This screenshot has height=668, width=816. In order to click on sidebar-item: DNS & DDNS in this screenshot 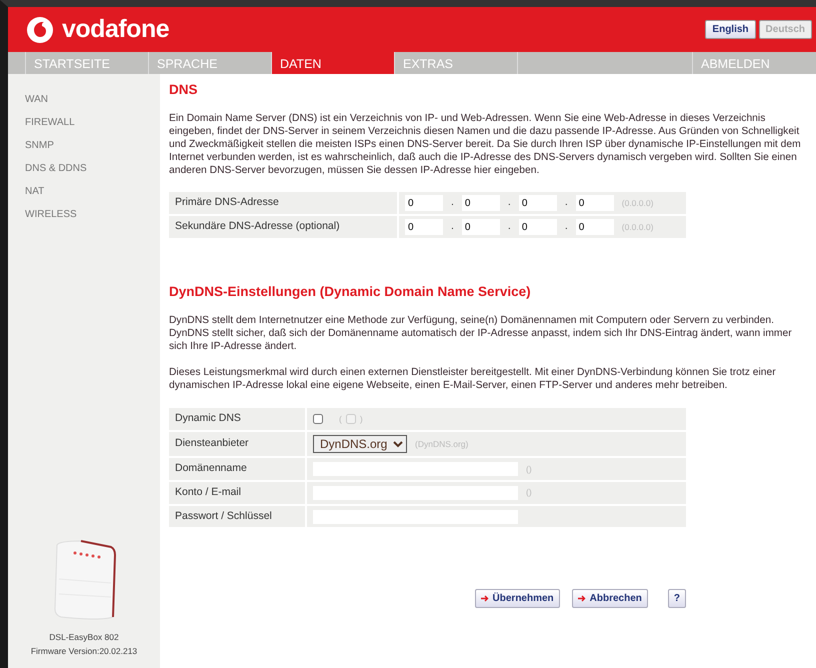, I will do `click(92, 168)`.